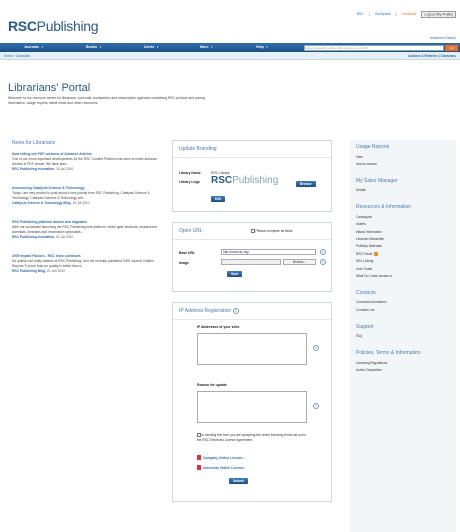  I want to click on rss-icon, so click(376, 253).